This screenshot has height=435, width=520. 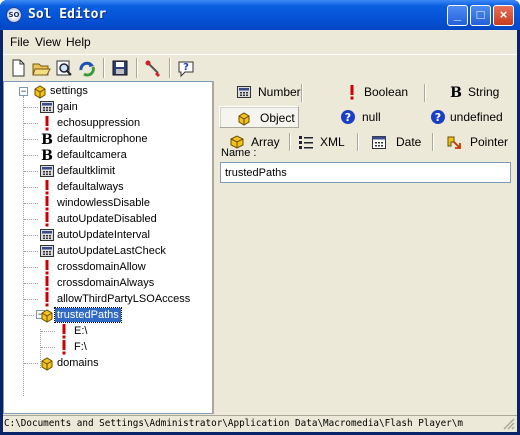 What do you see at coordinates (332, 142) in the screenshot?
I see `type-button-label: XML` at bounding box center [332, 142].